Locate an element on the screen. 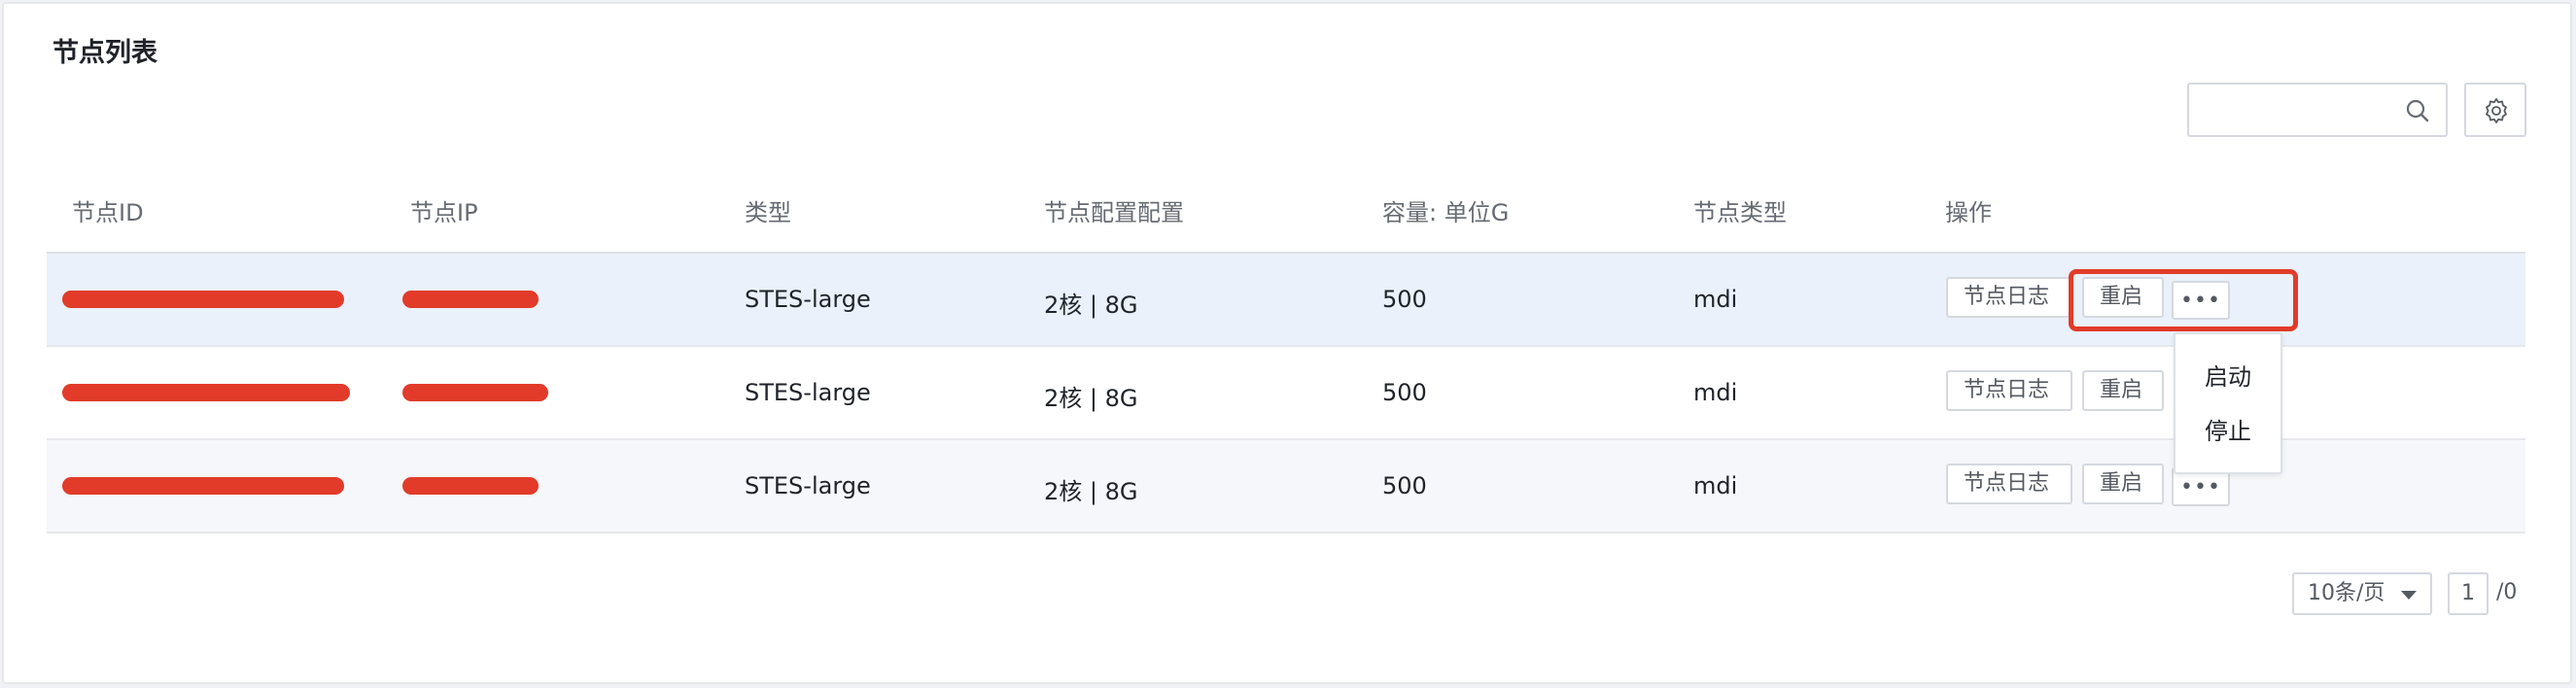 The height and width of the screenshot is (688, 2576). search-box is located at coordinates (2317, 110).